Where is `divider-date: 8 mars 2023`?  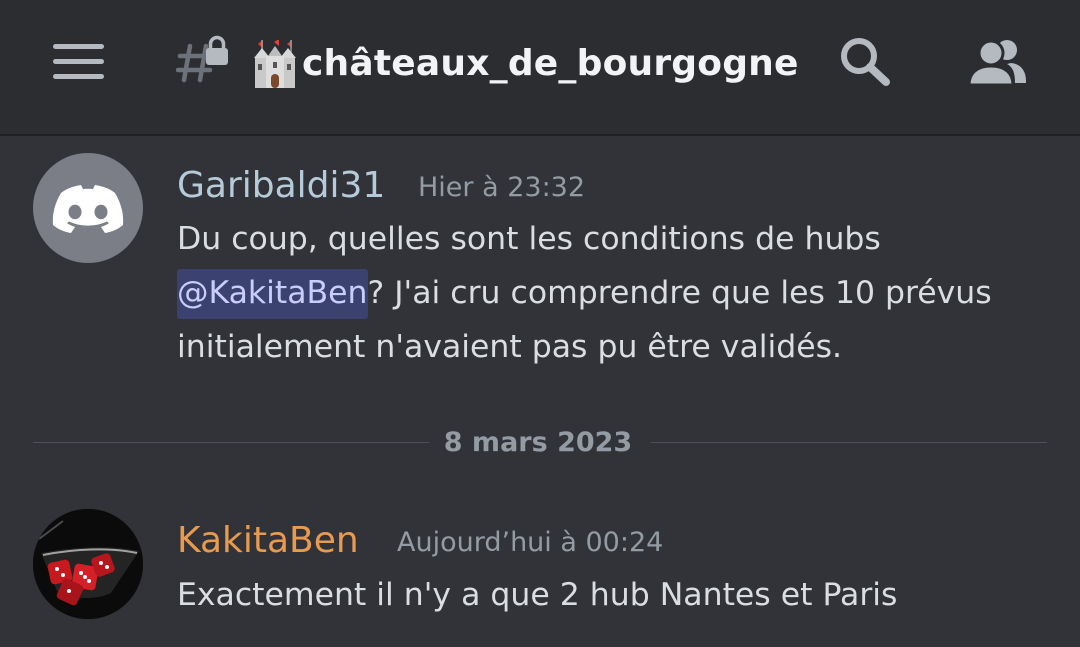 divider-date: 8 mars 2023 is located at coordinates (538, 442).